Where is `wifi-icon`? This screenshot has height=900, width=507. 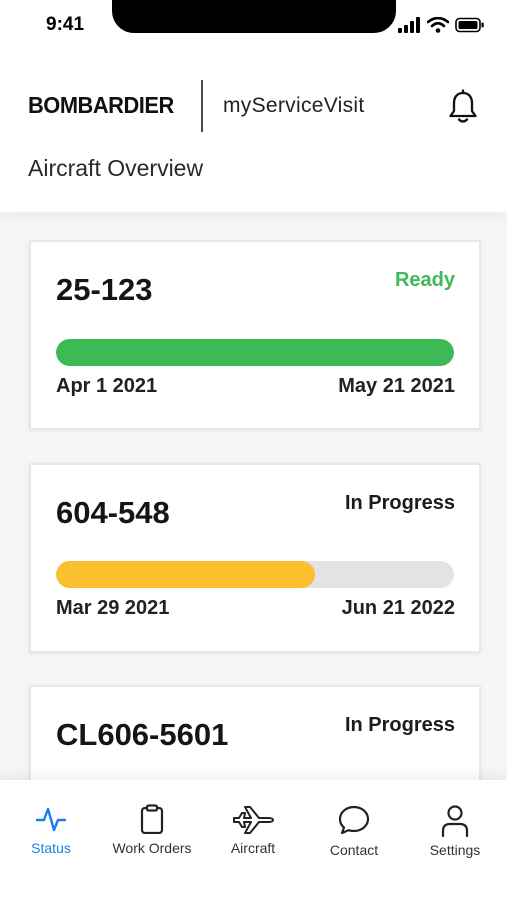 wifi-icon is located at coordinates (438, 25).